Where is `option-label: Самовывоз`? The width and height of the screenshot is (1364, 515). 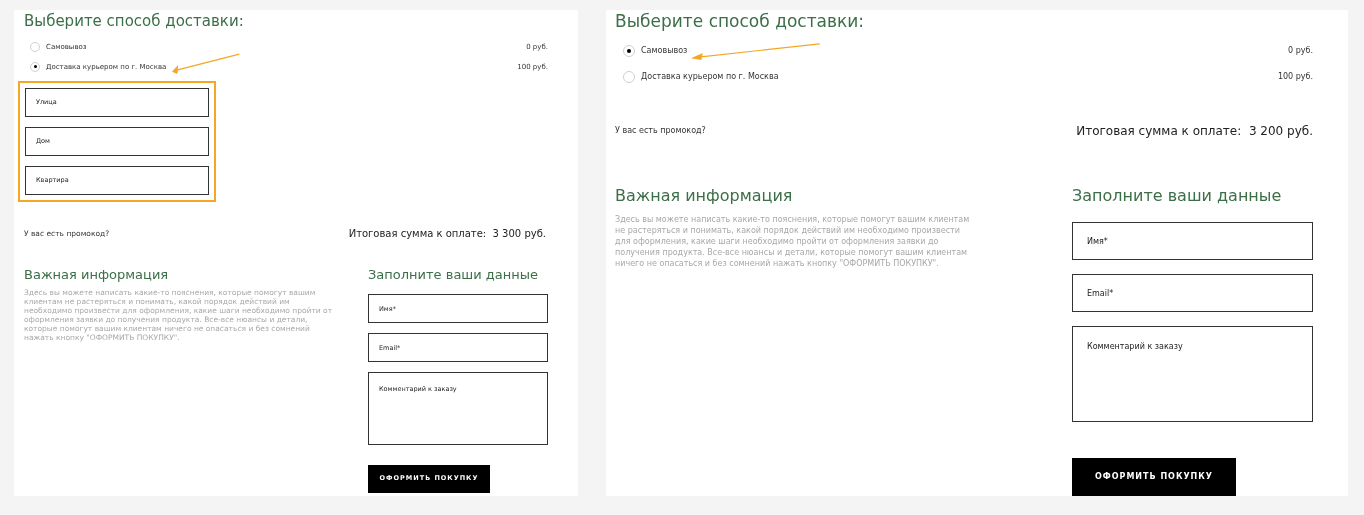
option-label: Самовывоз is located at coordinates (664, 51).